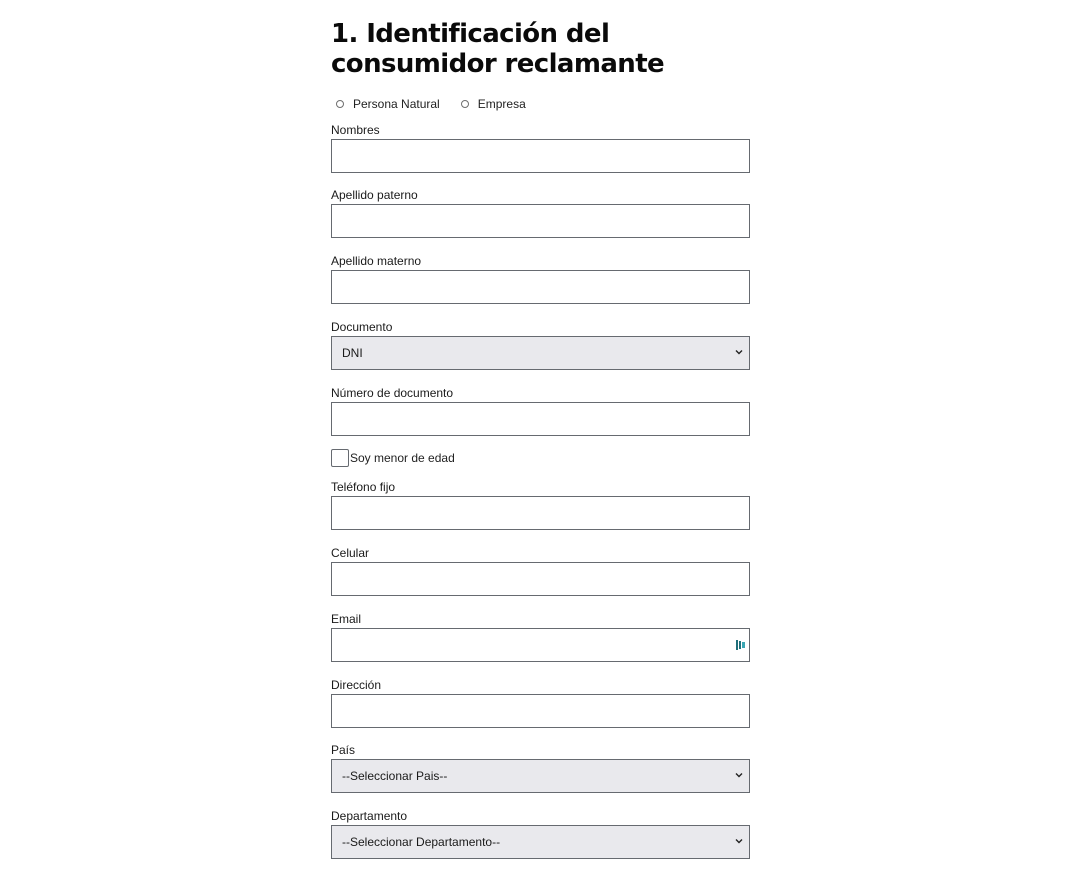  Describe the element at coordinates (346, 619) in the screenshot. I see `label-email: Email` at that location.